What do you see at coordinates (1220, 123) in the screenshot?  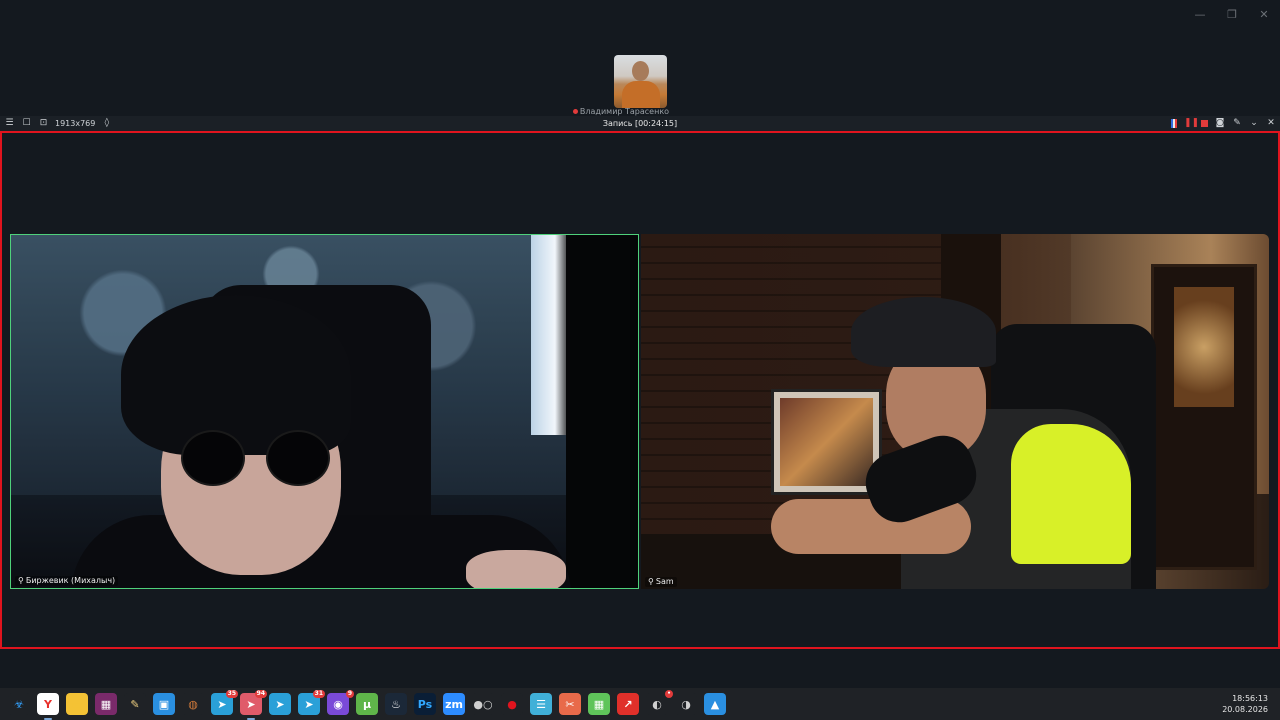 I see `camera-icon: ◙` at bounding box center [1220, 123].